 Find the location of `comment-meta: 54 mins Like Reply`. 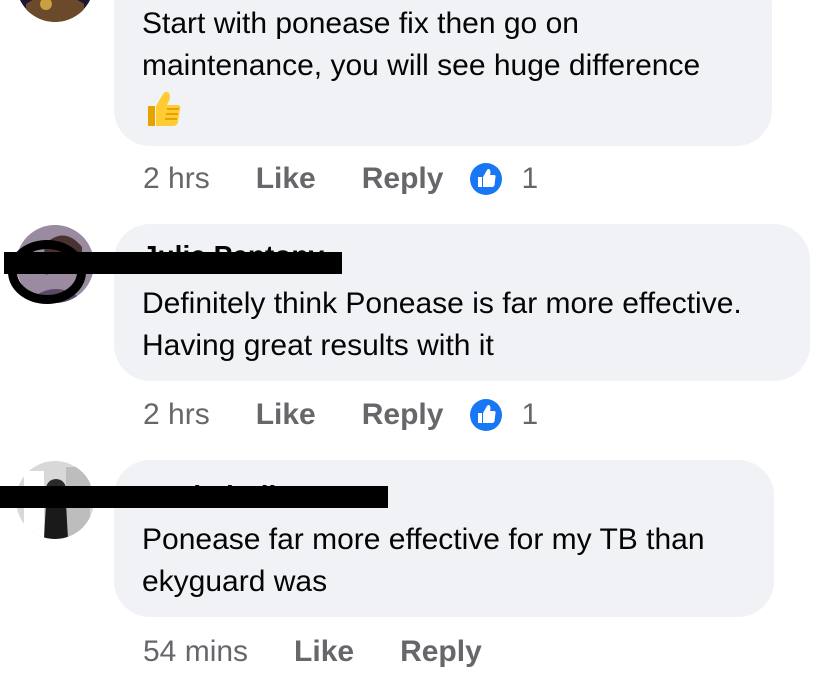

comment-meta: 54 mins Like Reply is located at coordinates (335, 652).